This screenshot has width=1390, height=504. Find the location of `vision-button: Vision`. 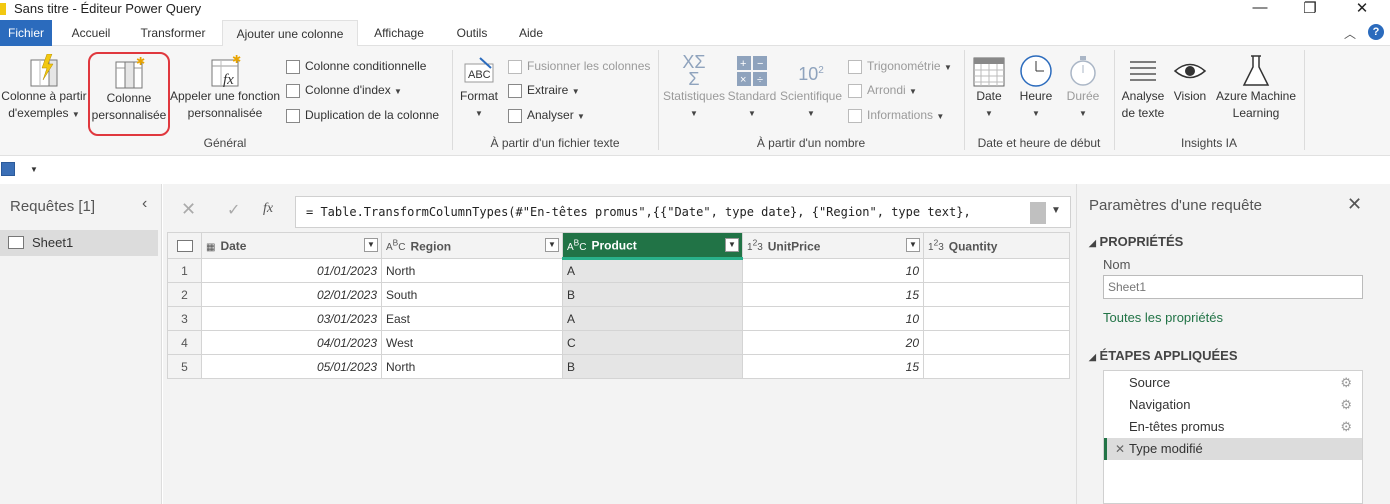

vision-button: Vision is located at coordinates (1190, 79).